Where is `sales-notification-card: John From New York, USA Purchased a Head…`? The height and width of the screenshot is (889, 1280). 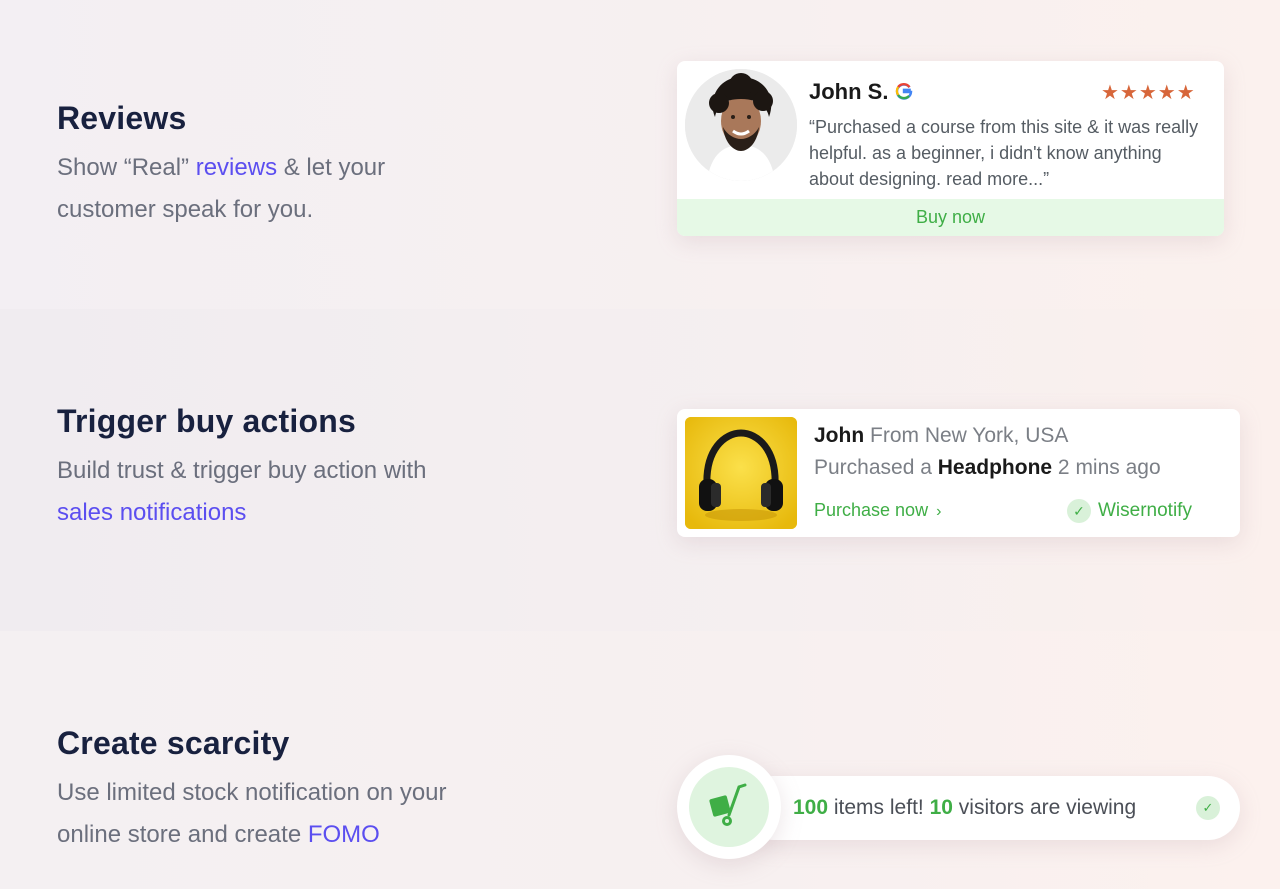 sales-notification-card: John From New York, USA Purchased a Head… is located at coordinates (958, 473).